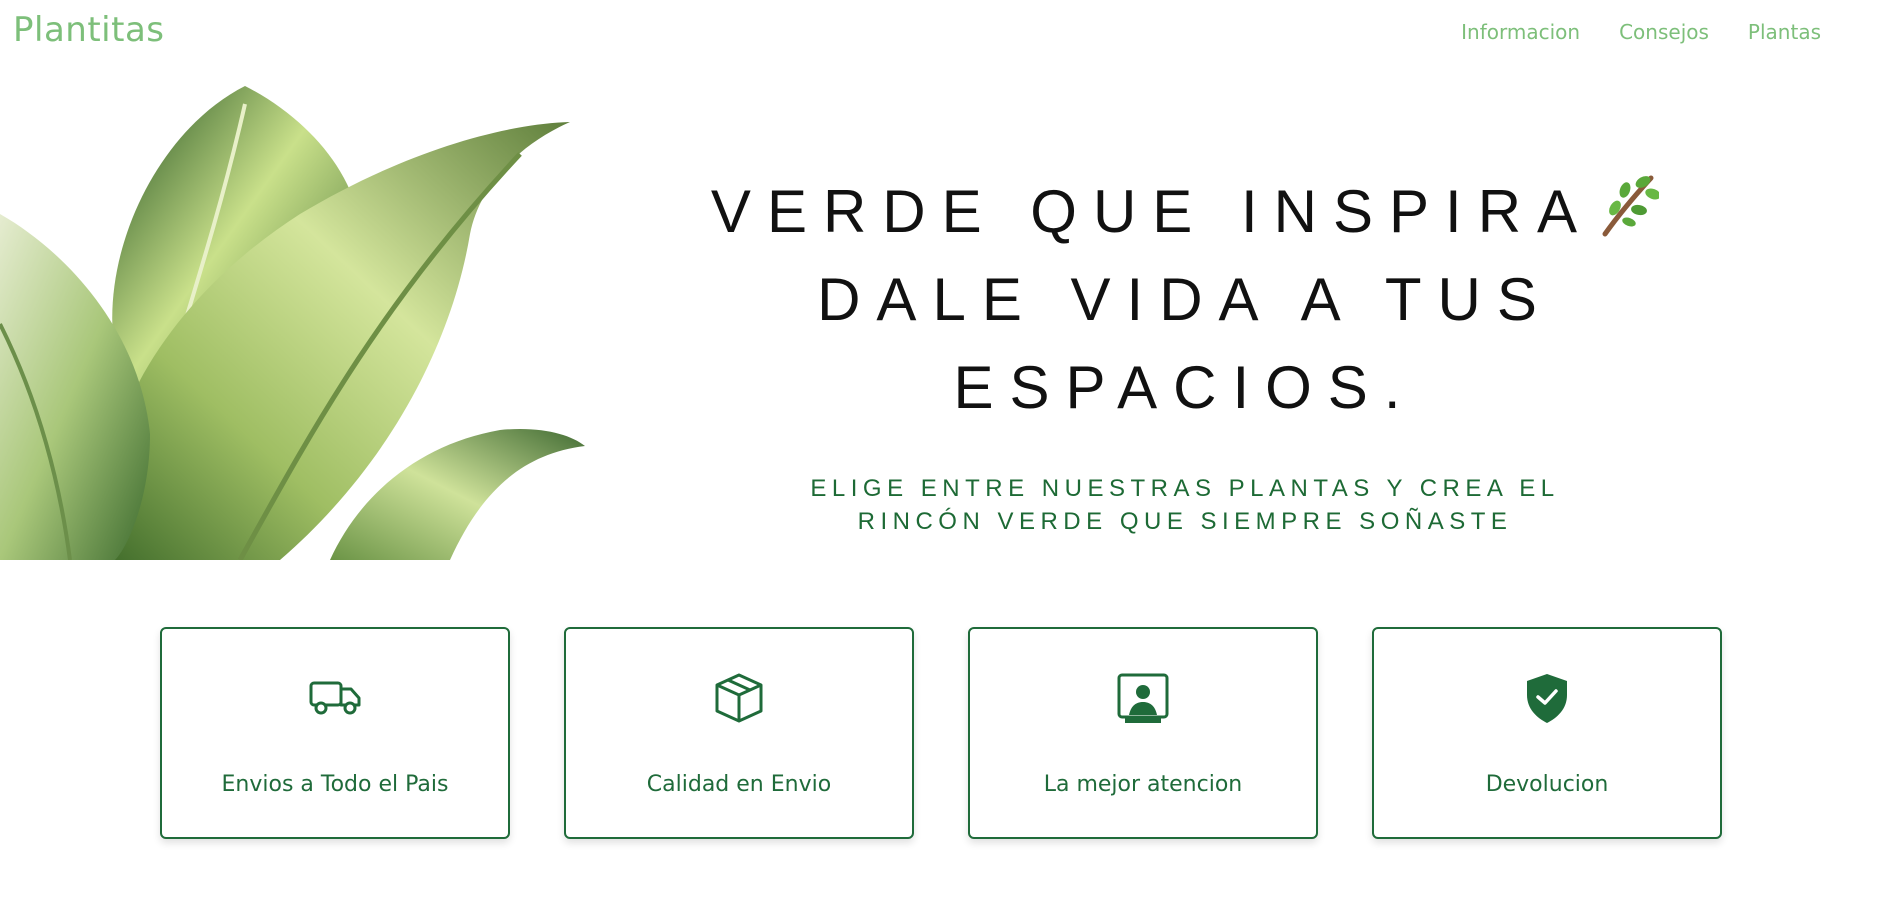 This screenshot has height=898, width=1894. What do you see at coordinates (1547, 733) in the screenshot?
I see `feature-card-returns: Devolucion` at bounding box center [1547, 733].